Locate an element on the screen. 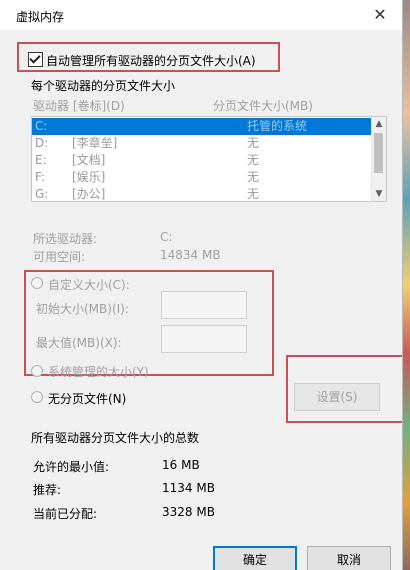 Image resolution: width=410 pixels, height=570 pixels. initial-size-label: 初始大小(MB)(I): is located at coordinates (82, 309).